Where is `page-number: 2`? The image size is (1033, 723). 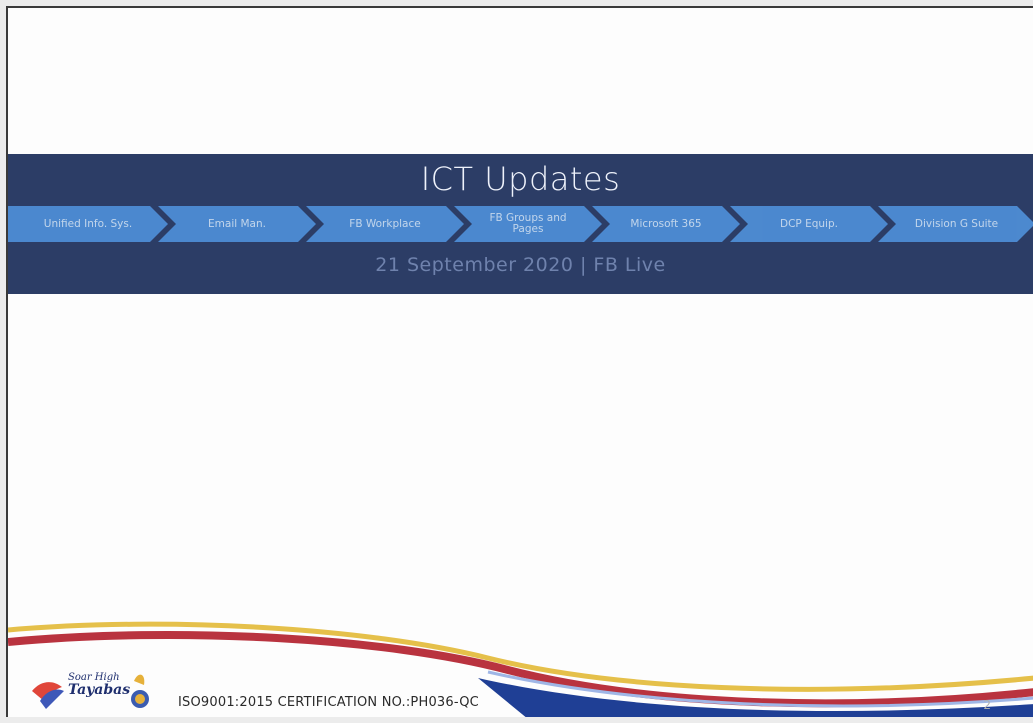
page-number: 2 is located at coordinates (987, 705).